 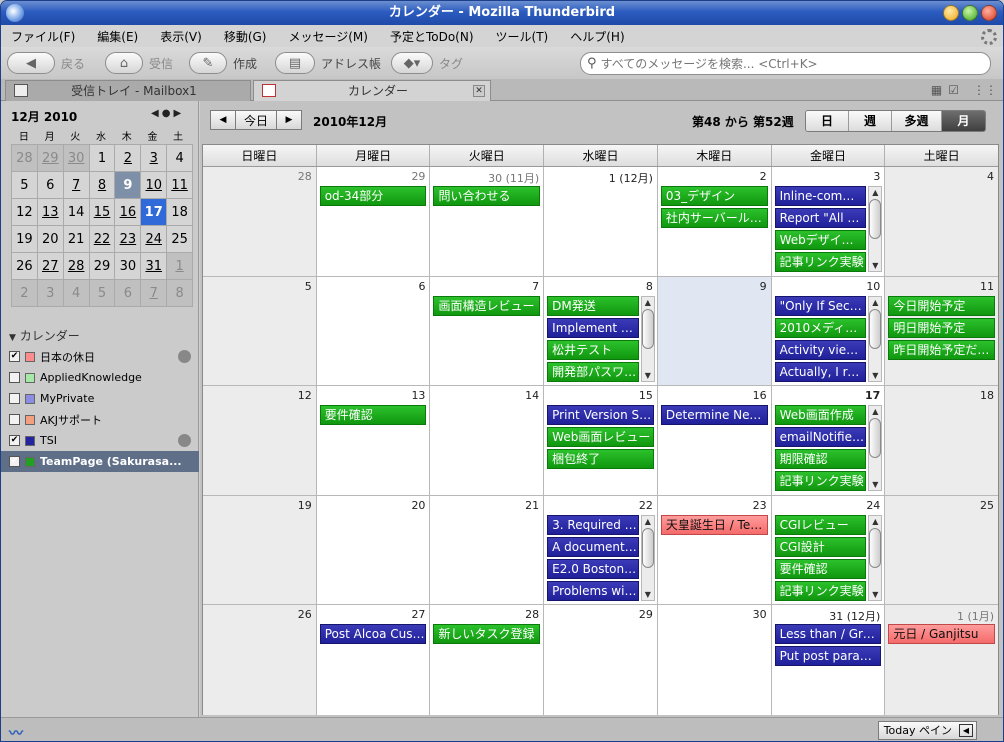 I want to click on day-cell: 29, so click(x=601, y=660).